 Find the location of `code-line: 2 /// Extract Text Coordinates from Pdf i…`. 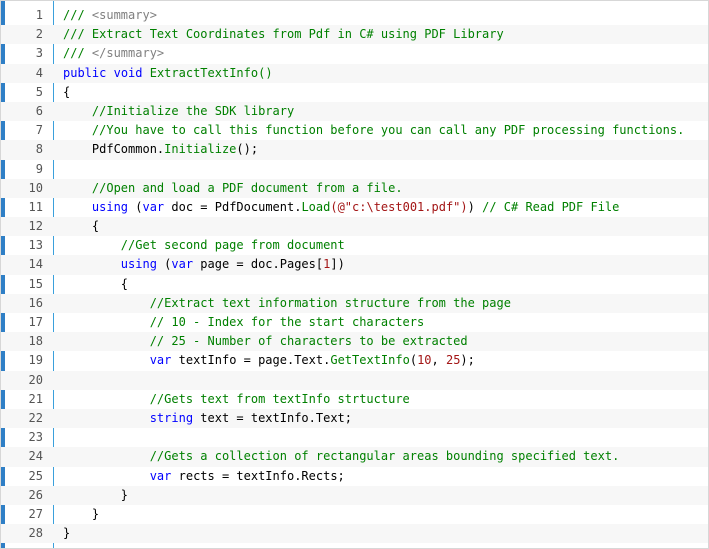

code-line: 2 /// Extract Text Coordinates from Pdf i… is located at coordinates (354, 35).